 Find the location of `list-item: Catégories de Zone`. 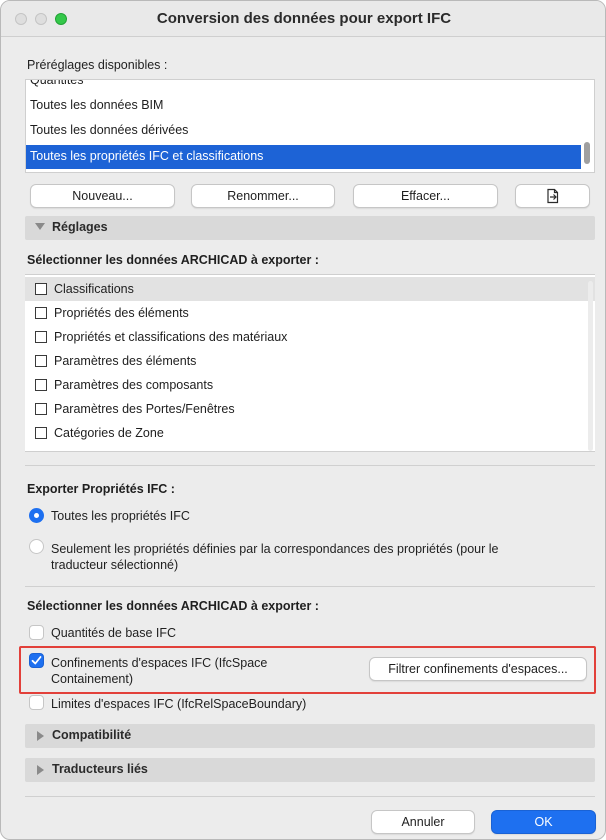

list-item: Catégories de Zone is located at coordinates (310, 433).